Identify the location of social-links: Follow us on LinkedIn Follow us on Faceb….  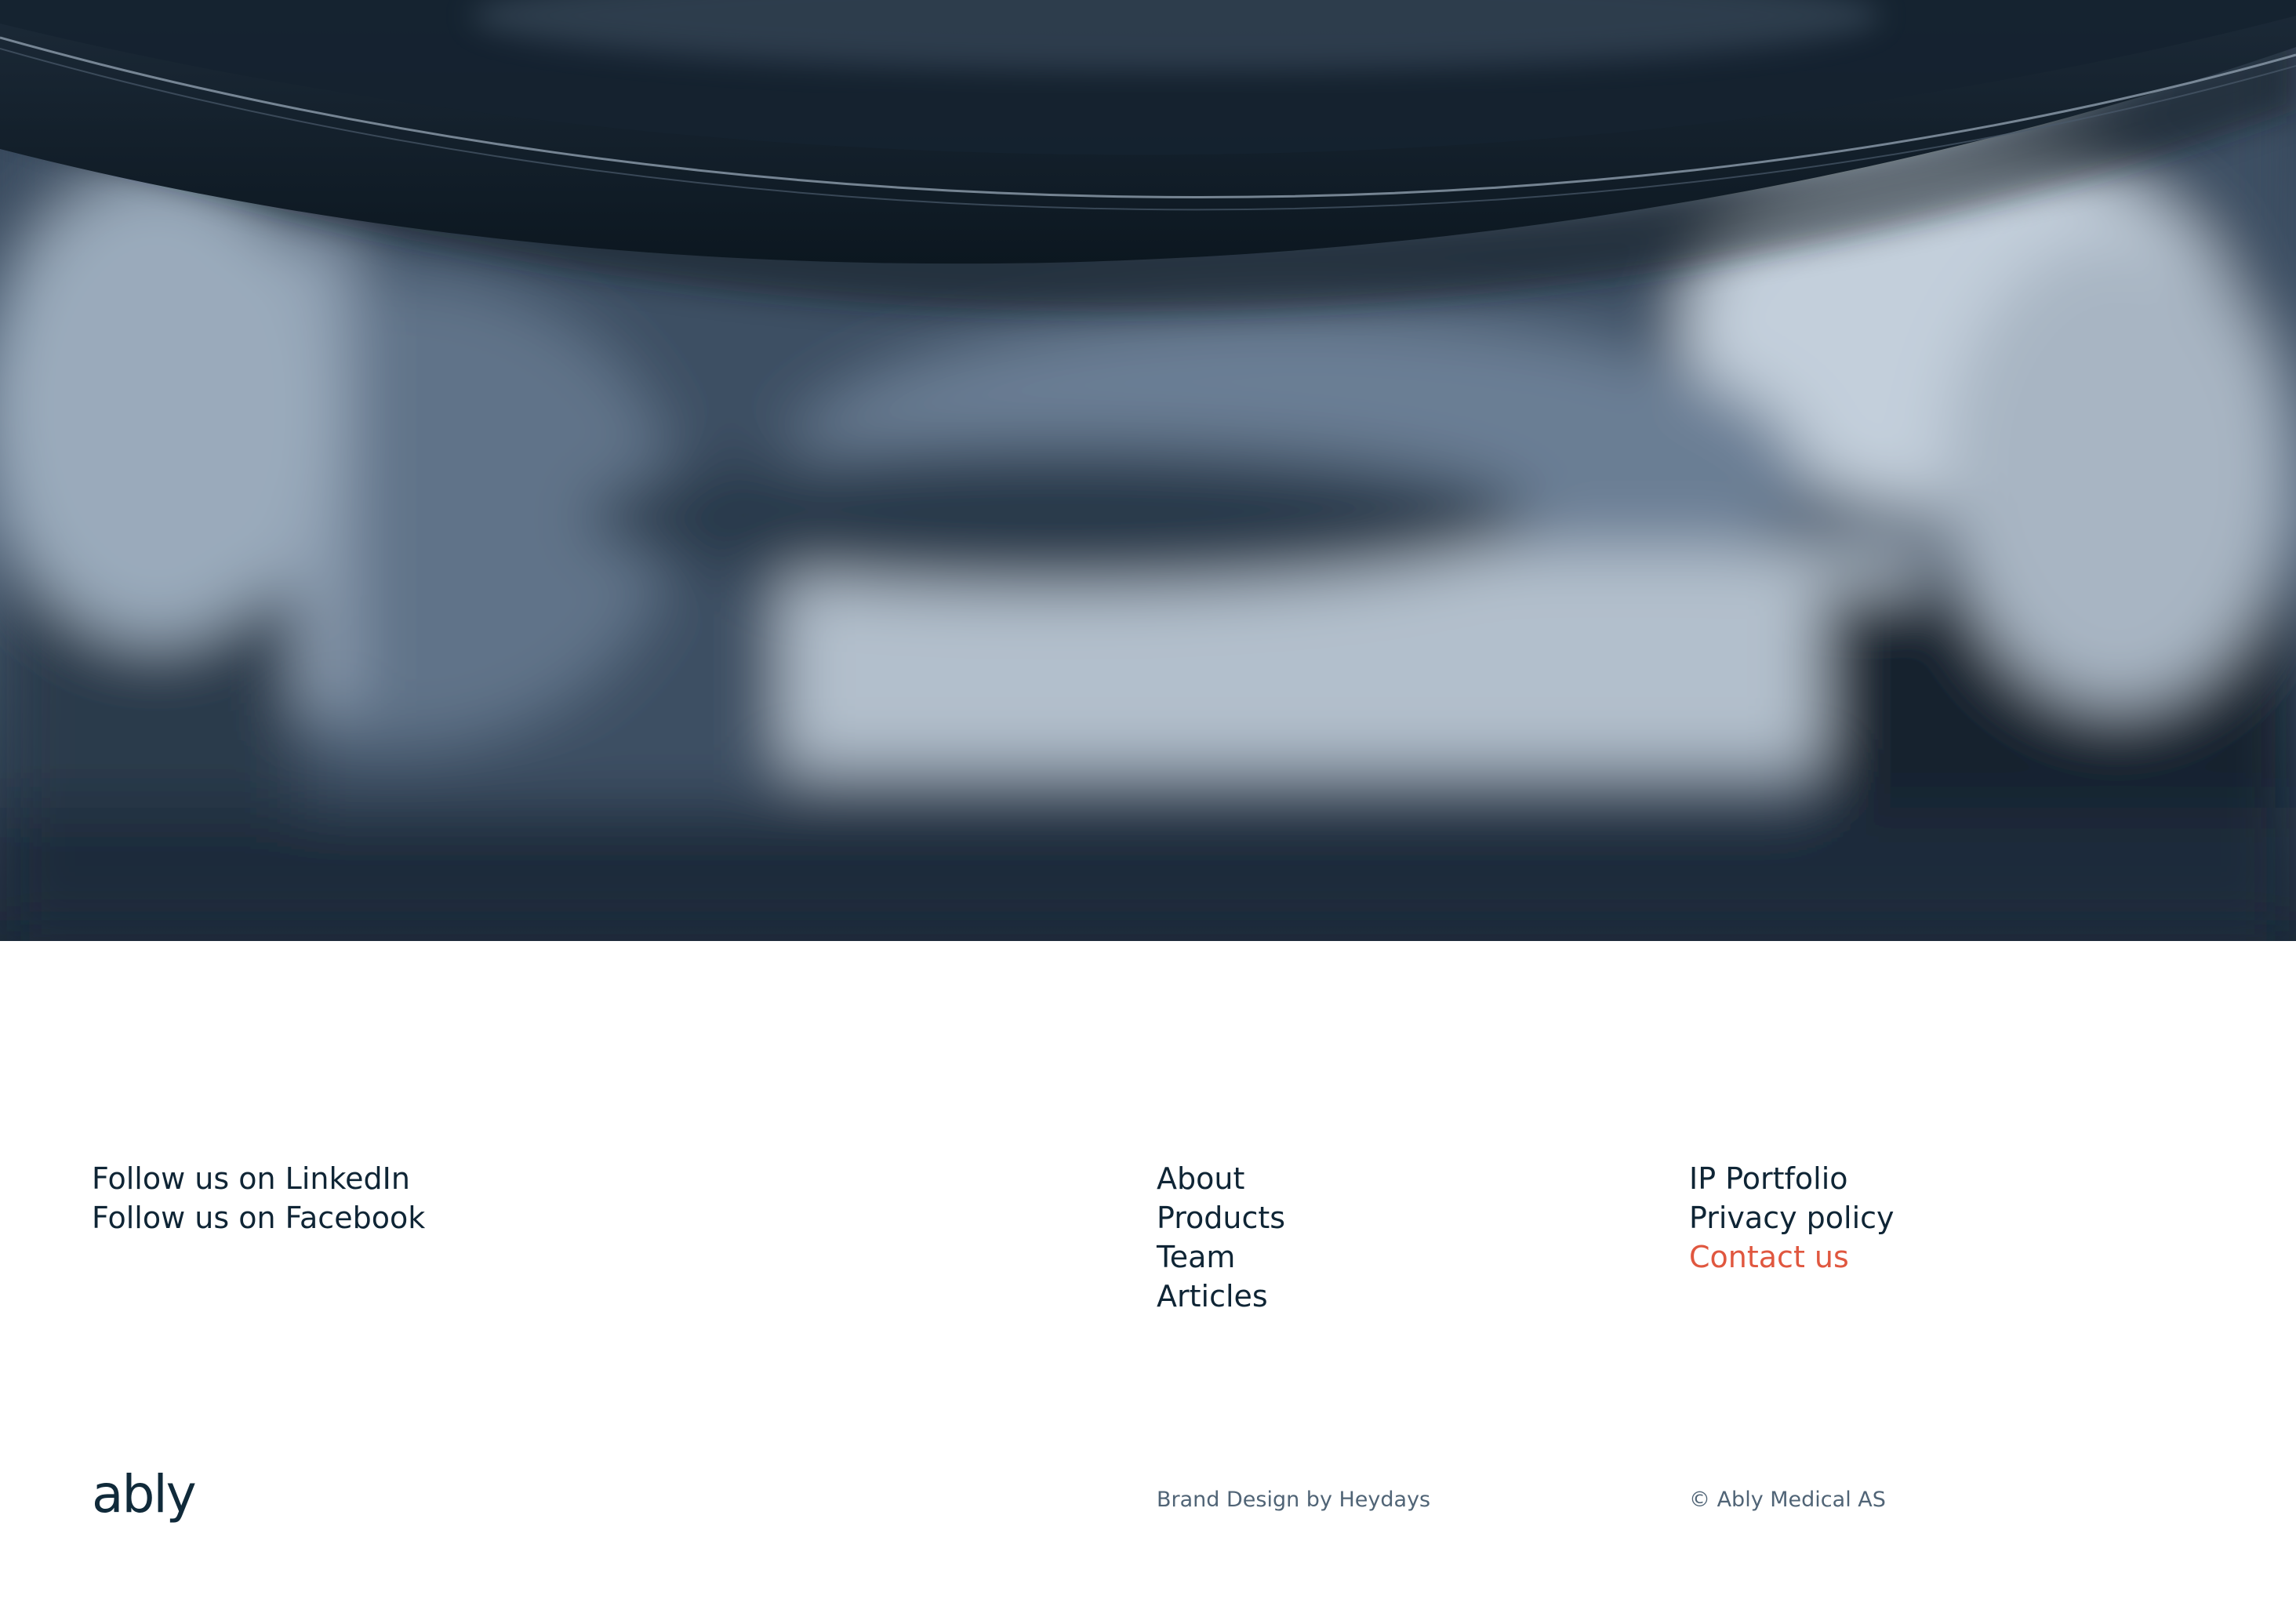
(258, 1198).